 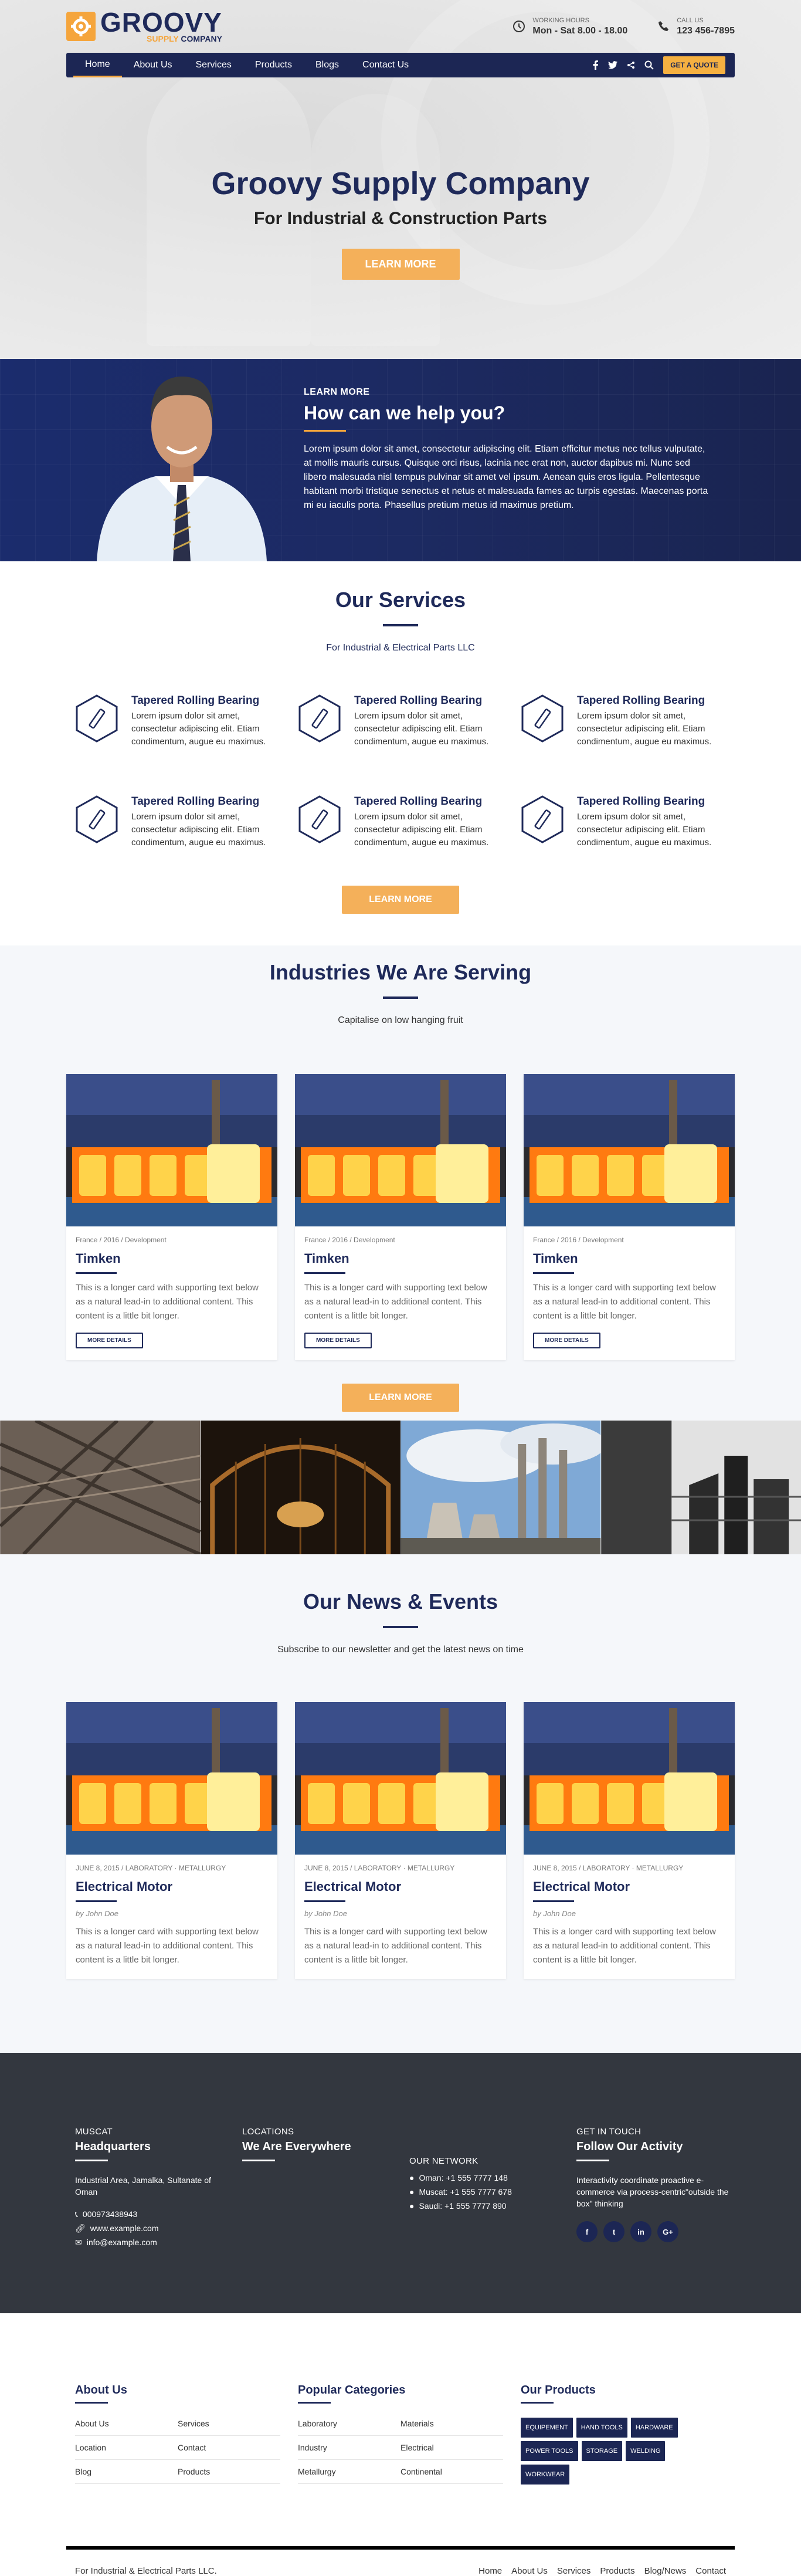 I want to click on search-icon, so click(x=649, y=65).